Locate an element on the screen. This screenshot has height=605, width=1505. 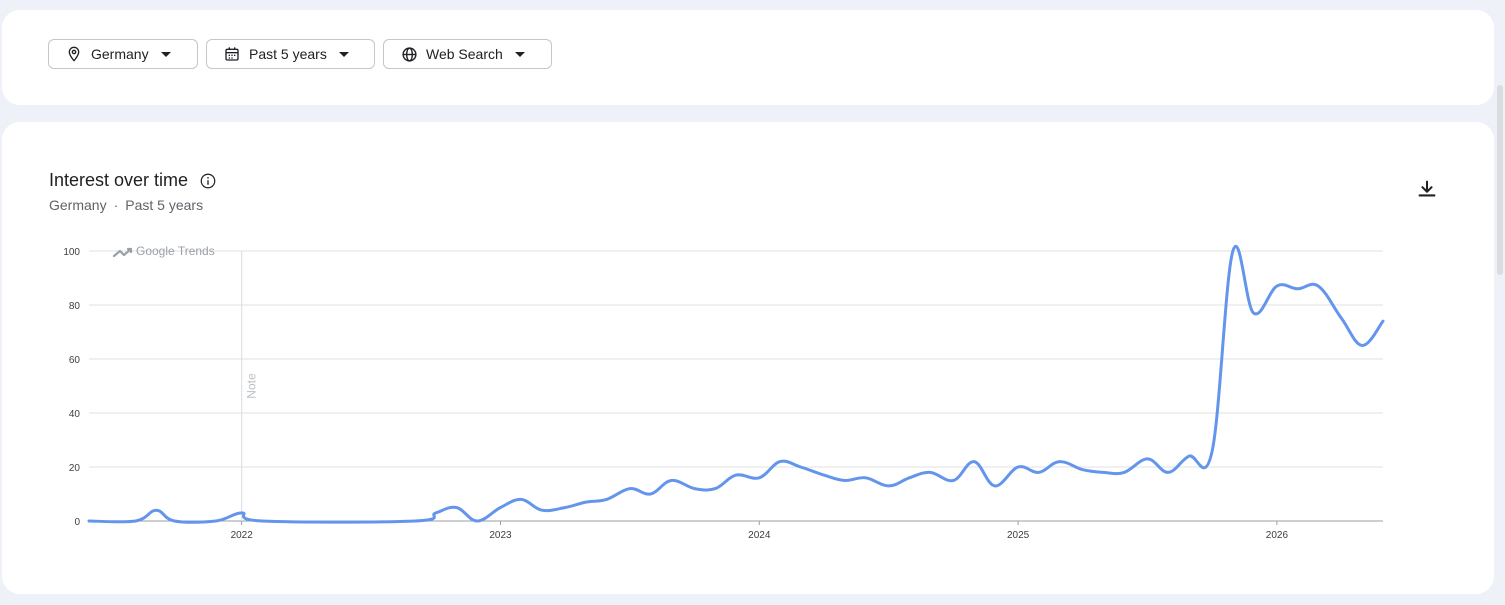
note-label: Note is located at coordinates (252, 386).